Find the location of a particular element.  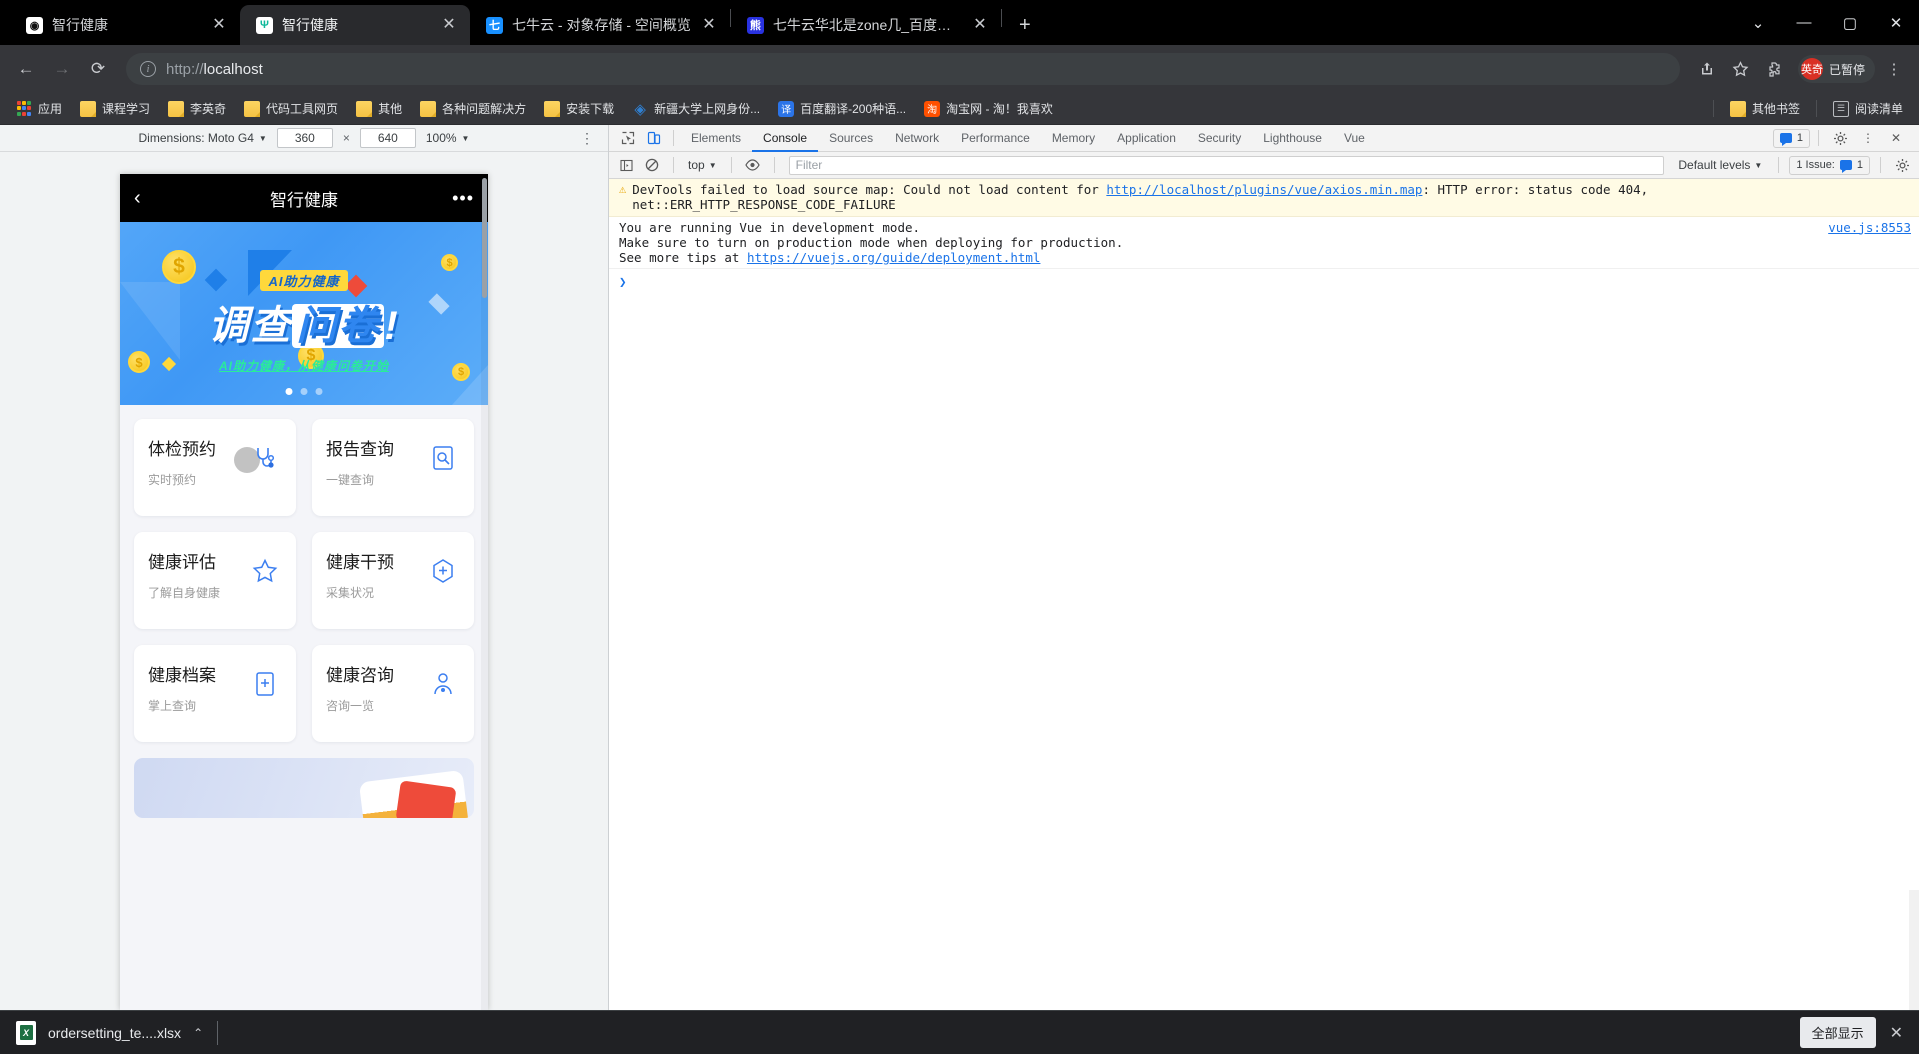

browser-tab-4: 熊 七牛云华北是zone几_百度搜索 ✕ is located at coordinates (866, 25).